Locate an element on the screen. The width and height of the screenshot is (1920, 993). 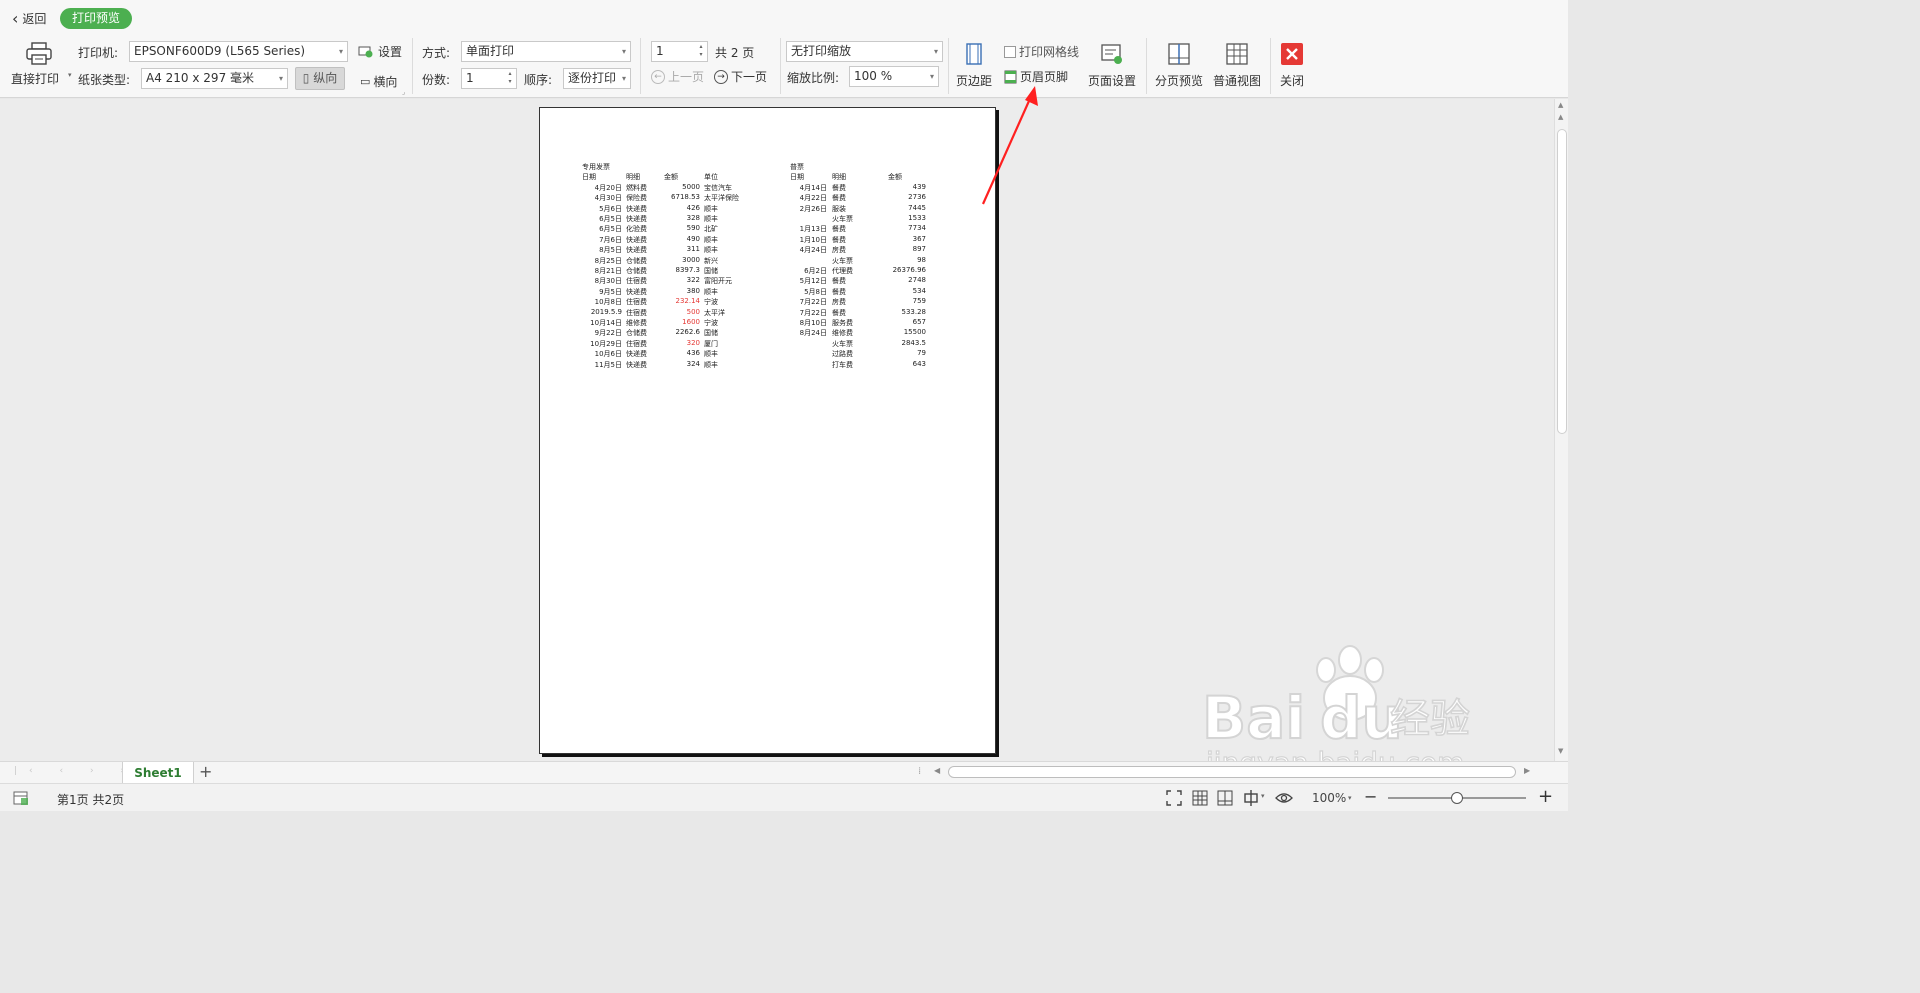
back-button: ‹ 返回 is located at coordinates (29, 18).